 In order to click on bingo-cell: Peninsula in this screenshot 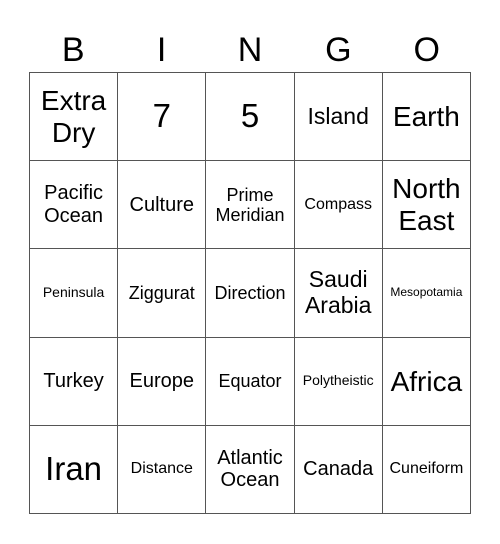, I will do `click(74, 293)`.